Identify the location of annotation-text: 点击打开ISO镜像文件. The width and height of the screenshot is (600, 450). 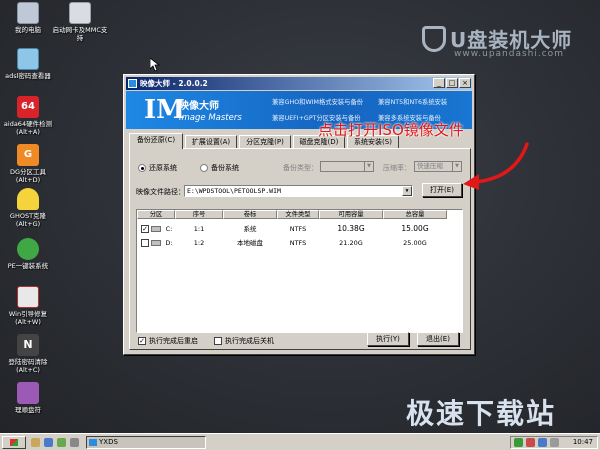
(391, 130).